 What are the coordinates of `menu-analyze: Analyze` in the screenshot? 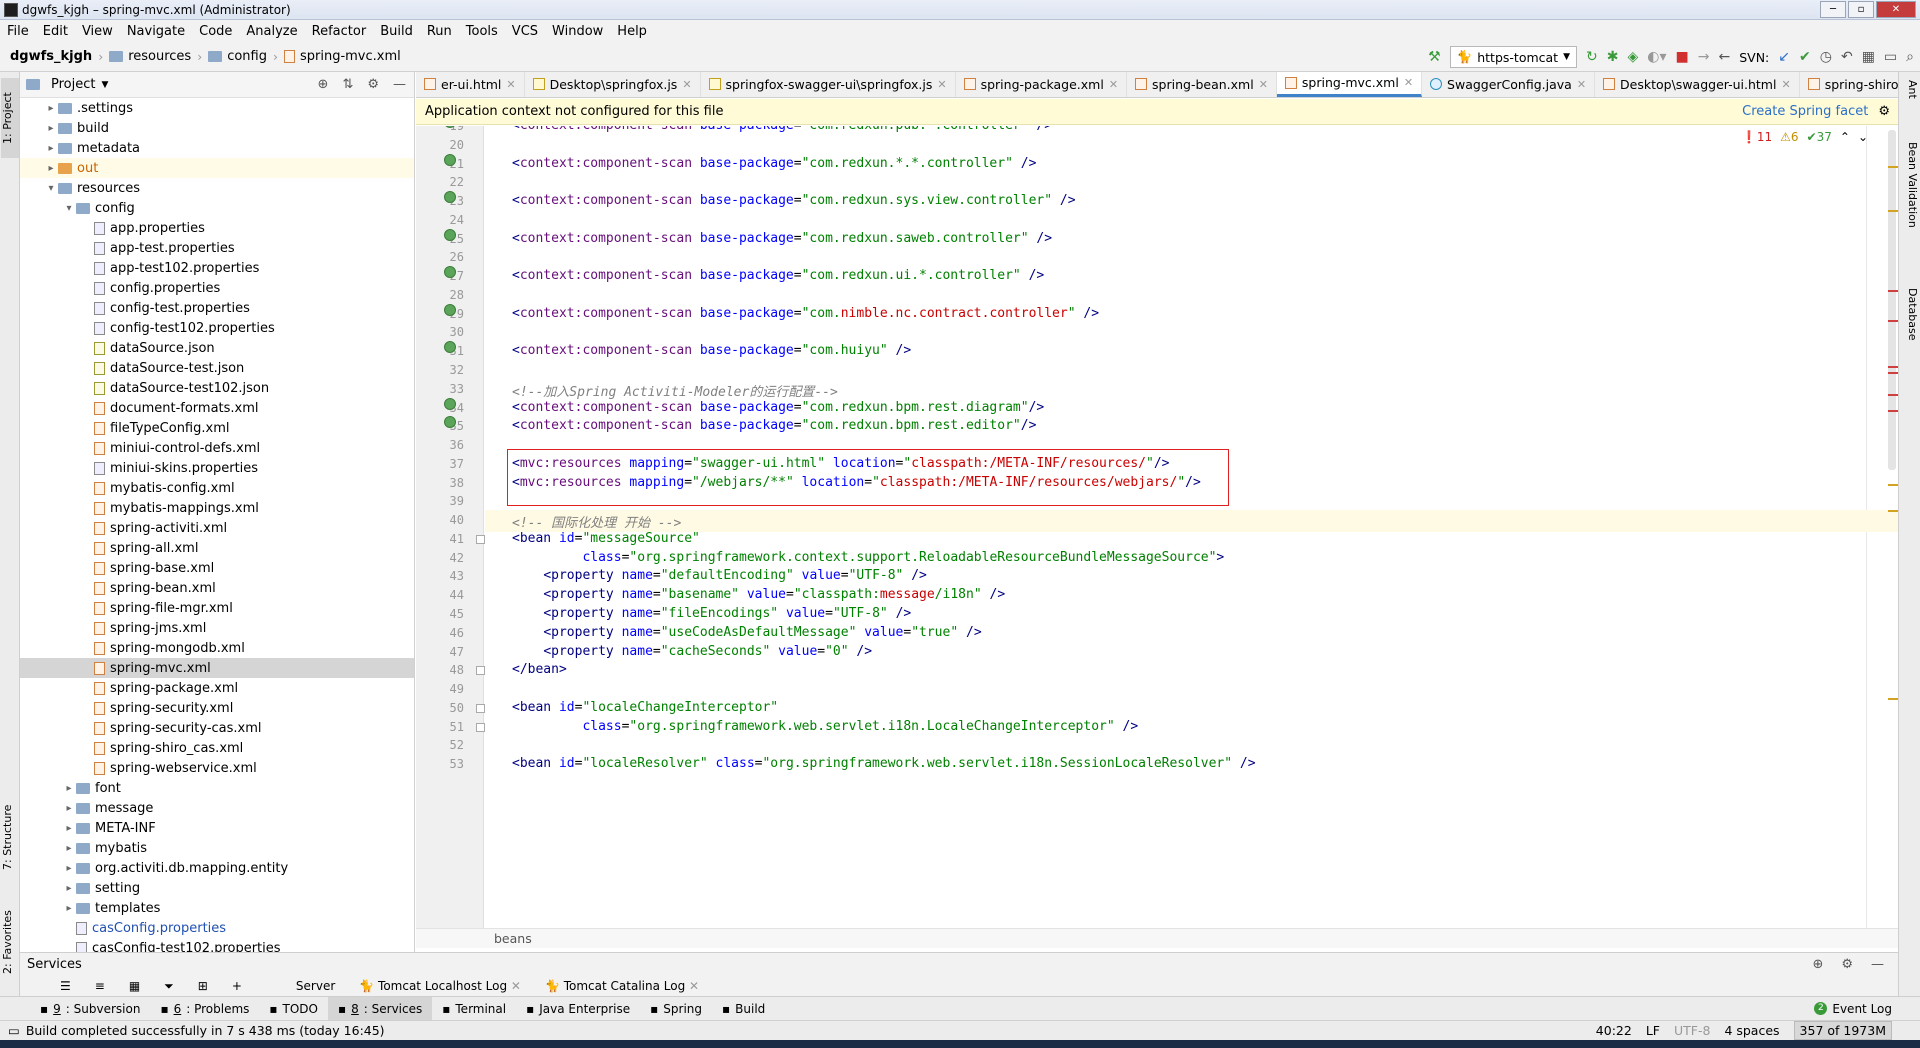 It's located at (271, 31).